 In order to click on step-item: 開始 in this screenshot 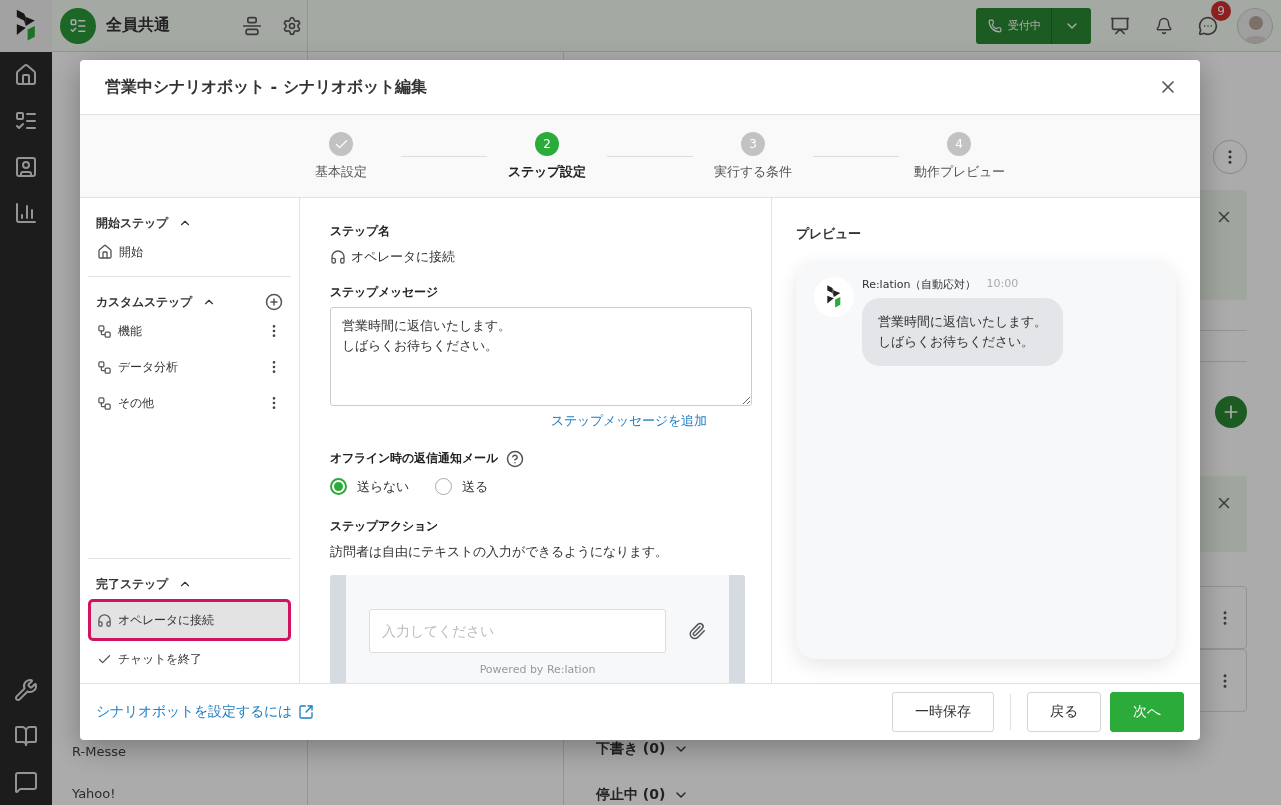, I will do `click(189, 252)`.